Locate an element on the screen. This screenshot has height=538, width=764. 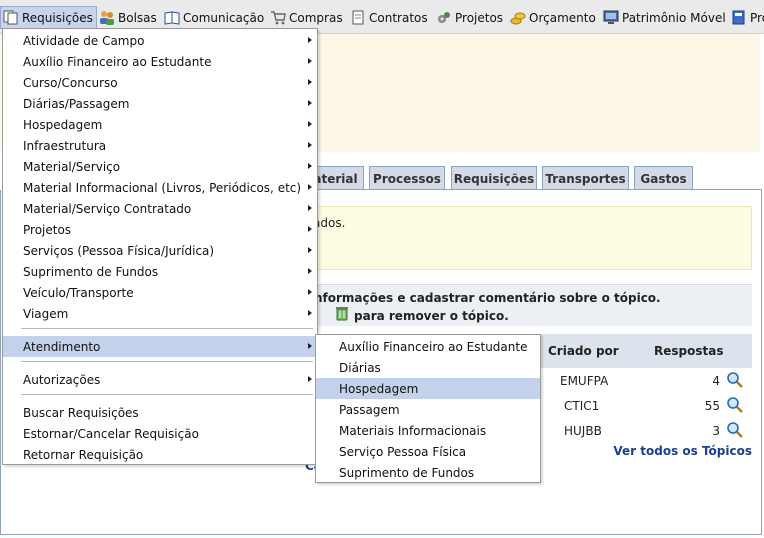
menu-pro: Pro is located at coordinates (746, 17).